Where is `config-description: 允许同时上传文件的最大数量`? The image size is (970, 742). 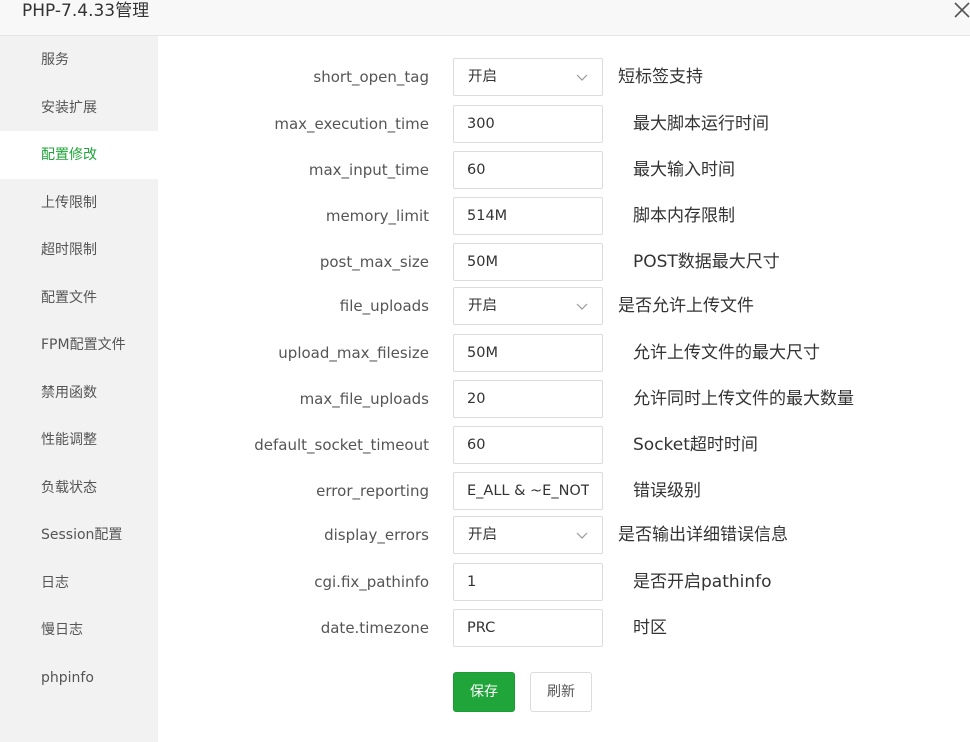
config-description: 允许同时上传文件的最大数量 is located at coordinates (743, 399).